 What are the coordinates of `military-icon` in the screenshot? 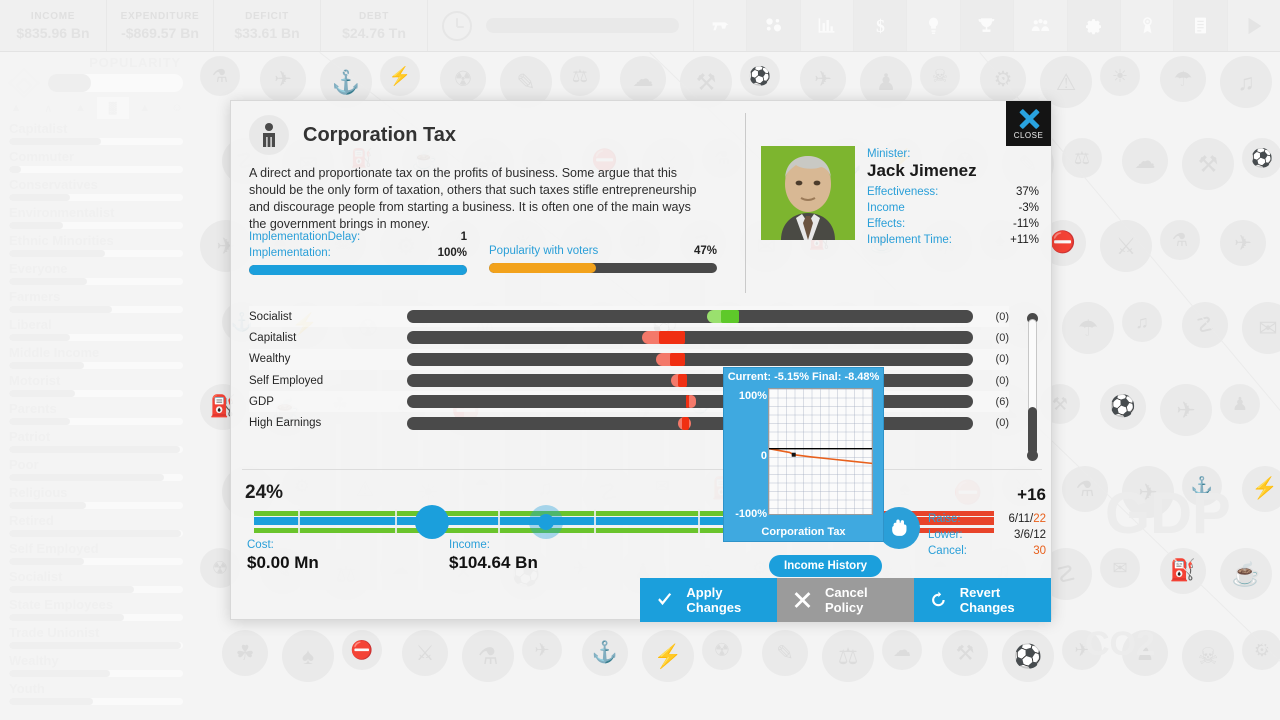 It's located at (719, 25).